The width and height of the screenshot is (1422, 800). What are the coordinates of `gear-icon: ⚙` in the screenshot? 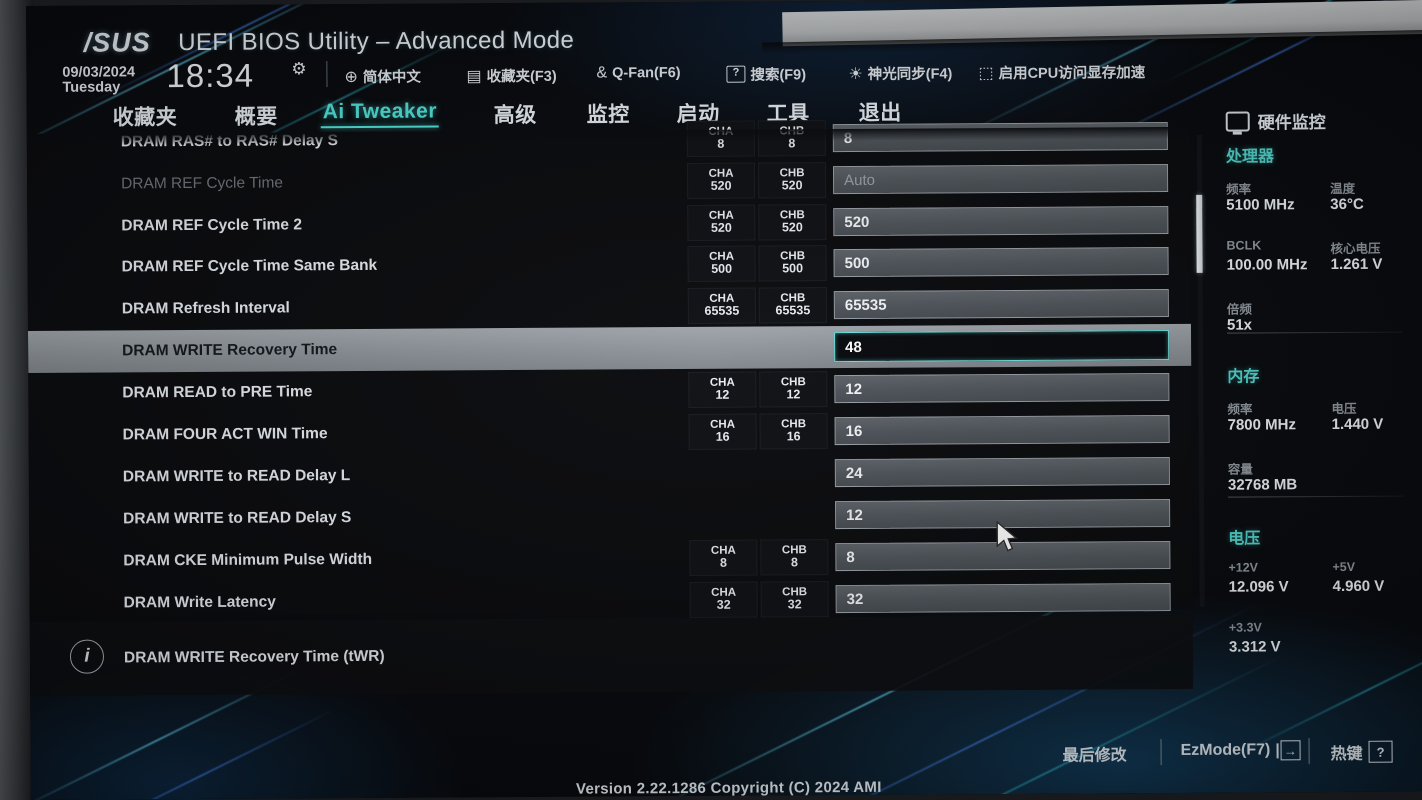 It's located at (300, 68).